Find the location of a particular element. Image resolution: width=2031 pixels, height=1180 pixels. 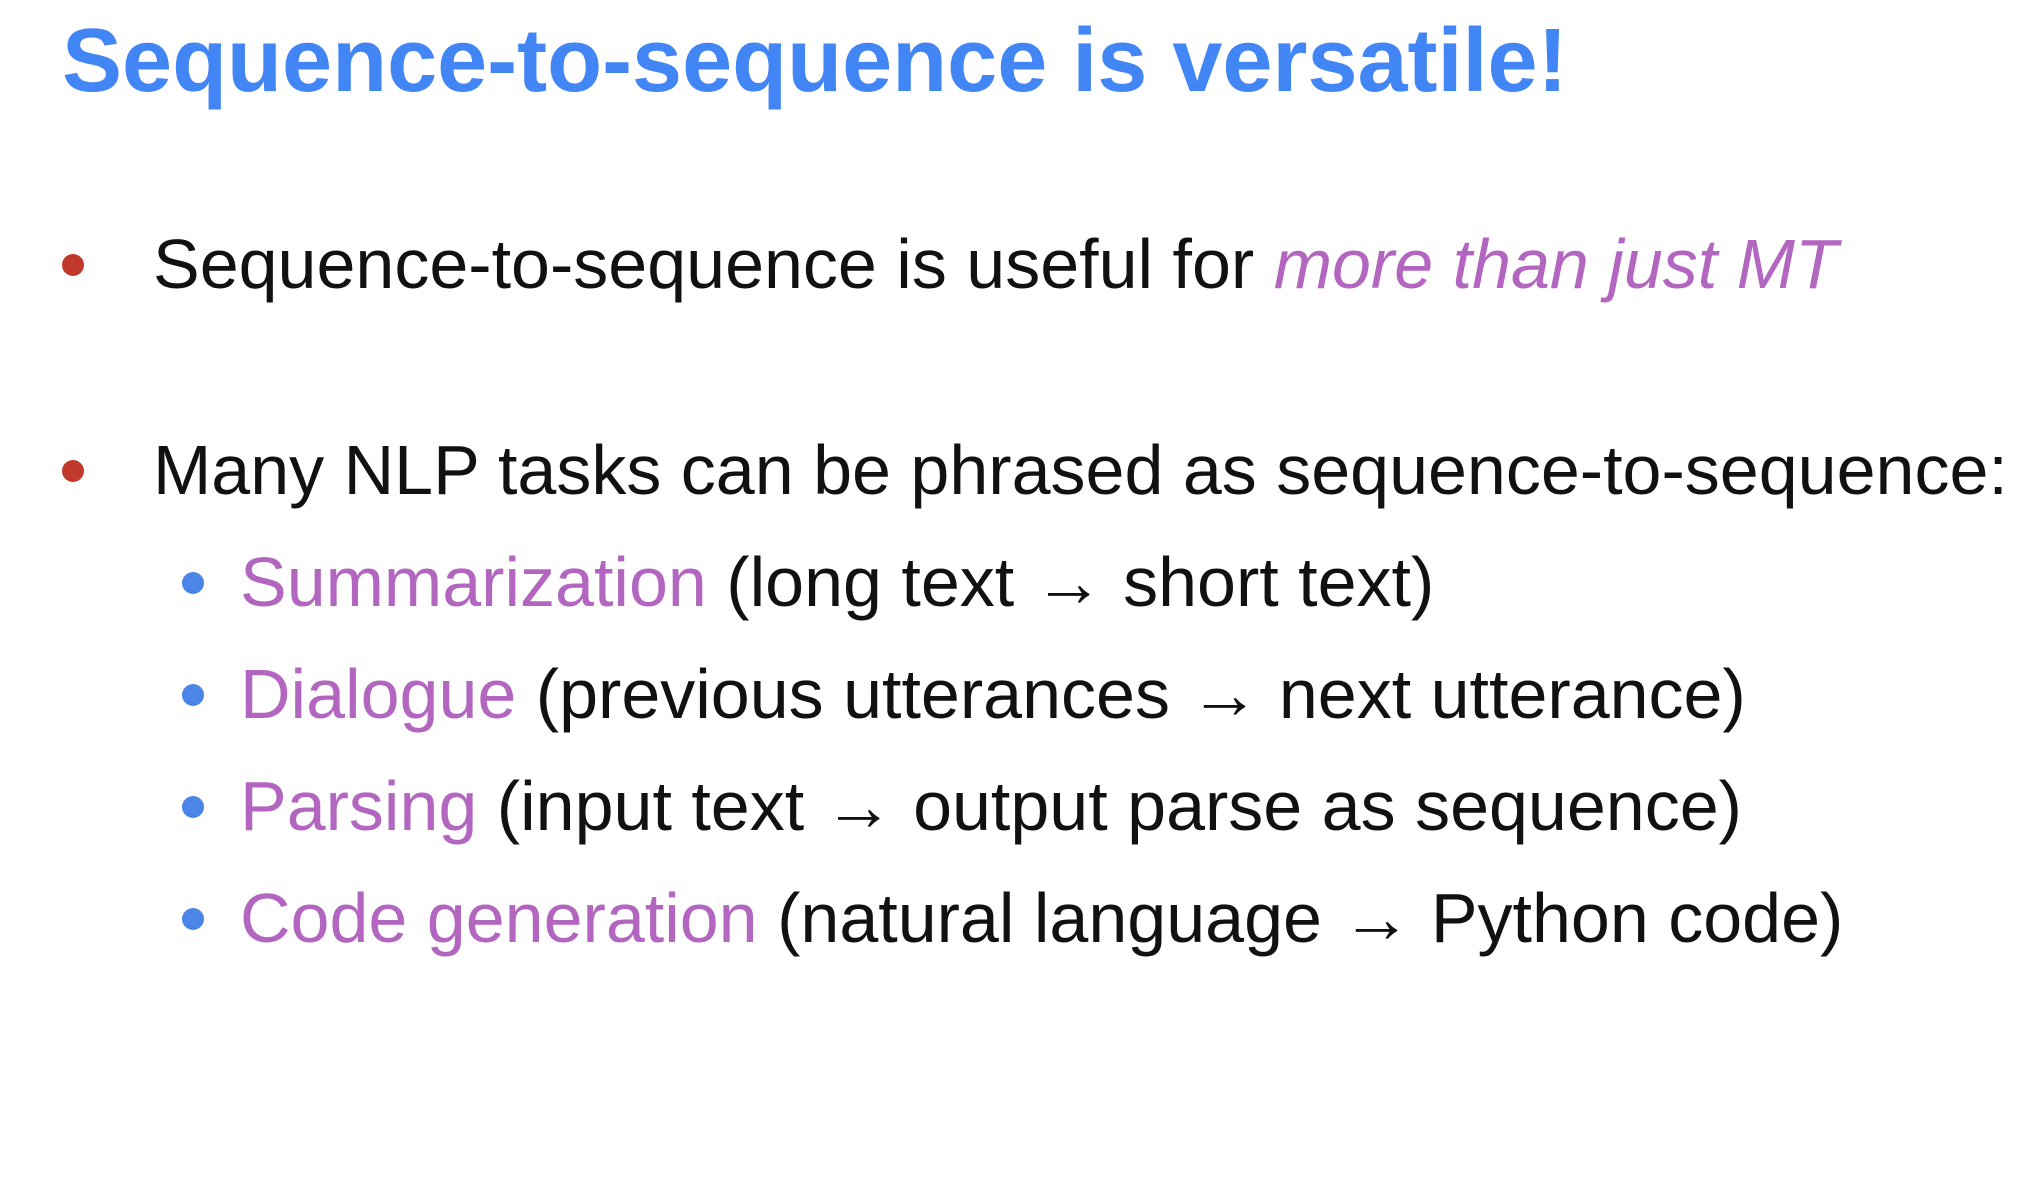

subbullet-detail: (previous utterances → next utterance) is located at coordinates (1131, 694).